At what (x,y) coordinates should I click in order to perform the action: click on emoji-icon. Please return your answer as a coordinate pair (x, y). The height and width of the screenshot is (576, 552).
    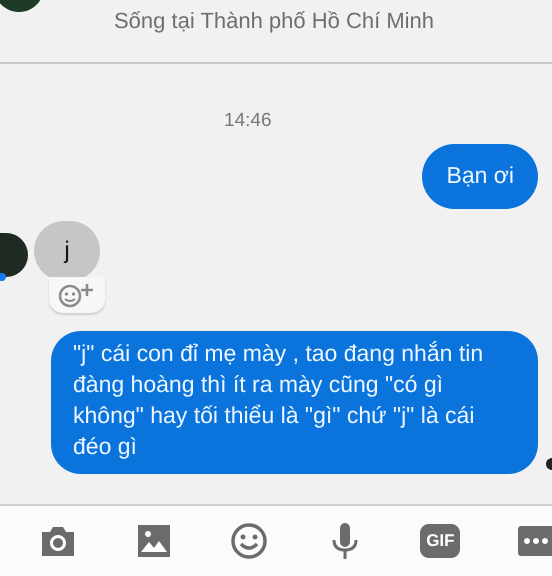
    Looking at the image, I should click on (249, 541).